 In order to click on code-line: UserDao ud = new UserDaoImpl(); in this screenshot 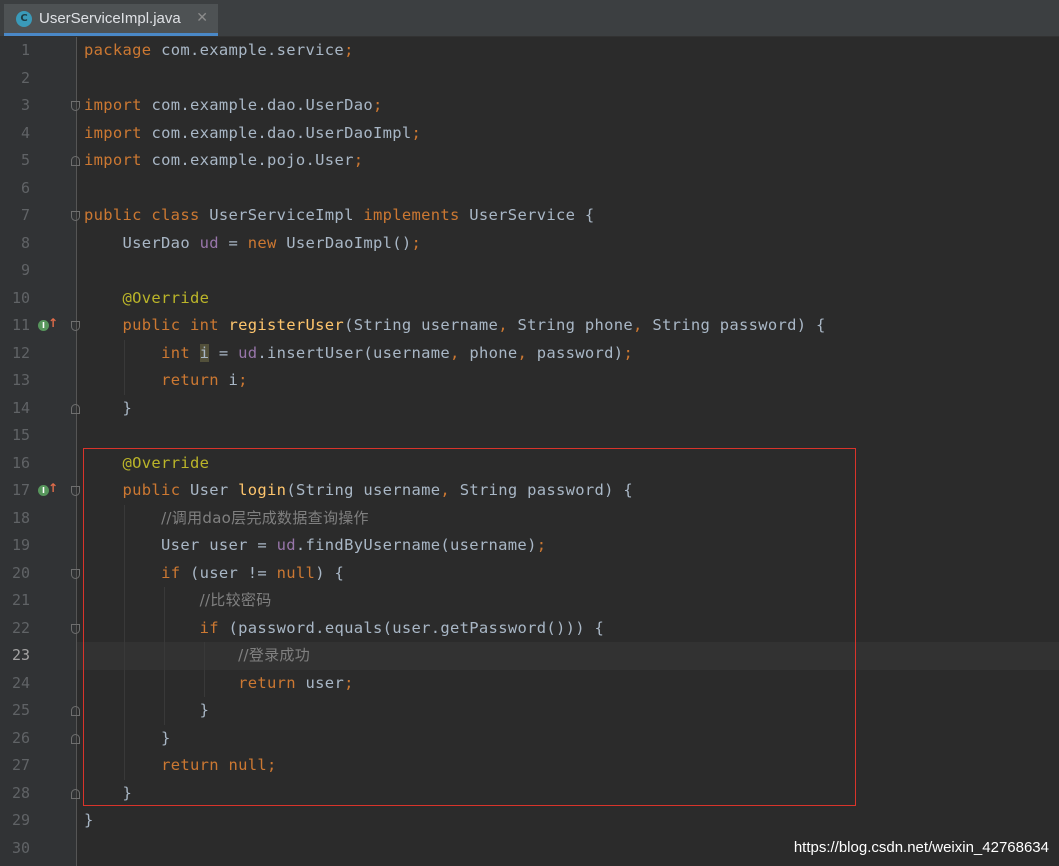, I will do `click(252, 244)`.